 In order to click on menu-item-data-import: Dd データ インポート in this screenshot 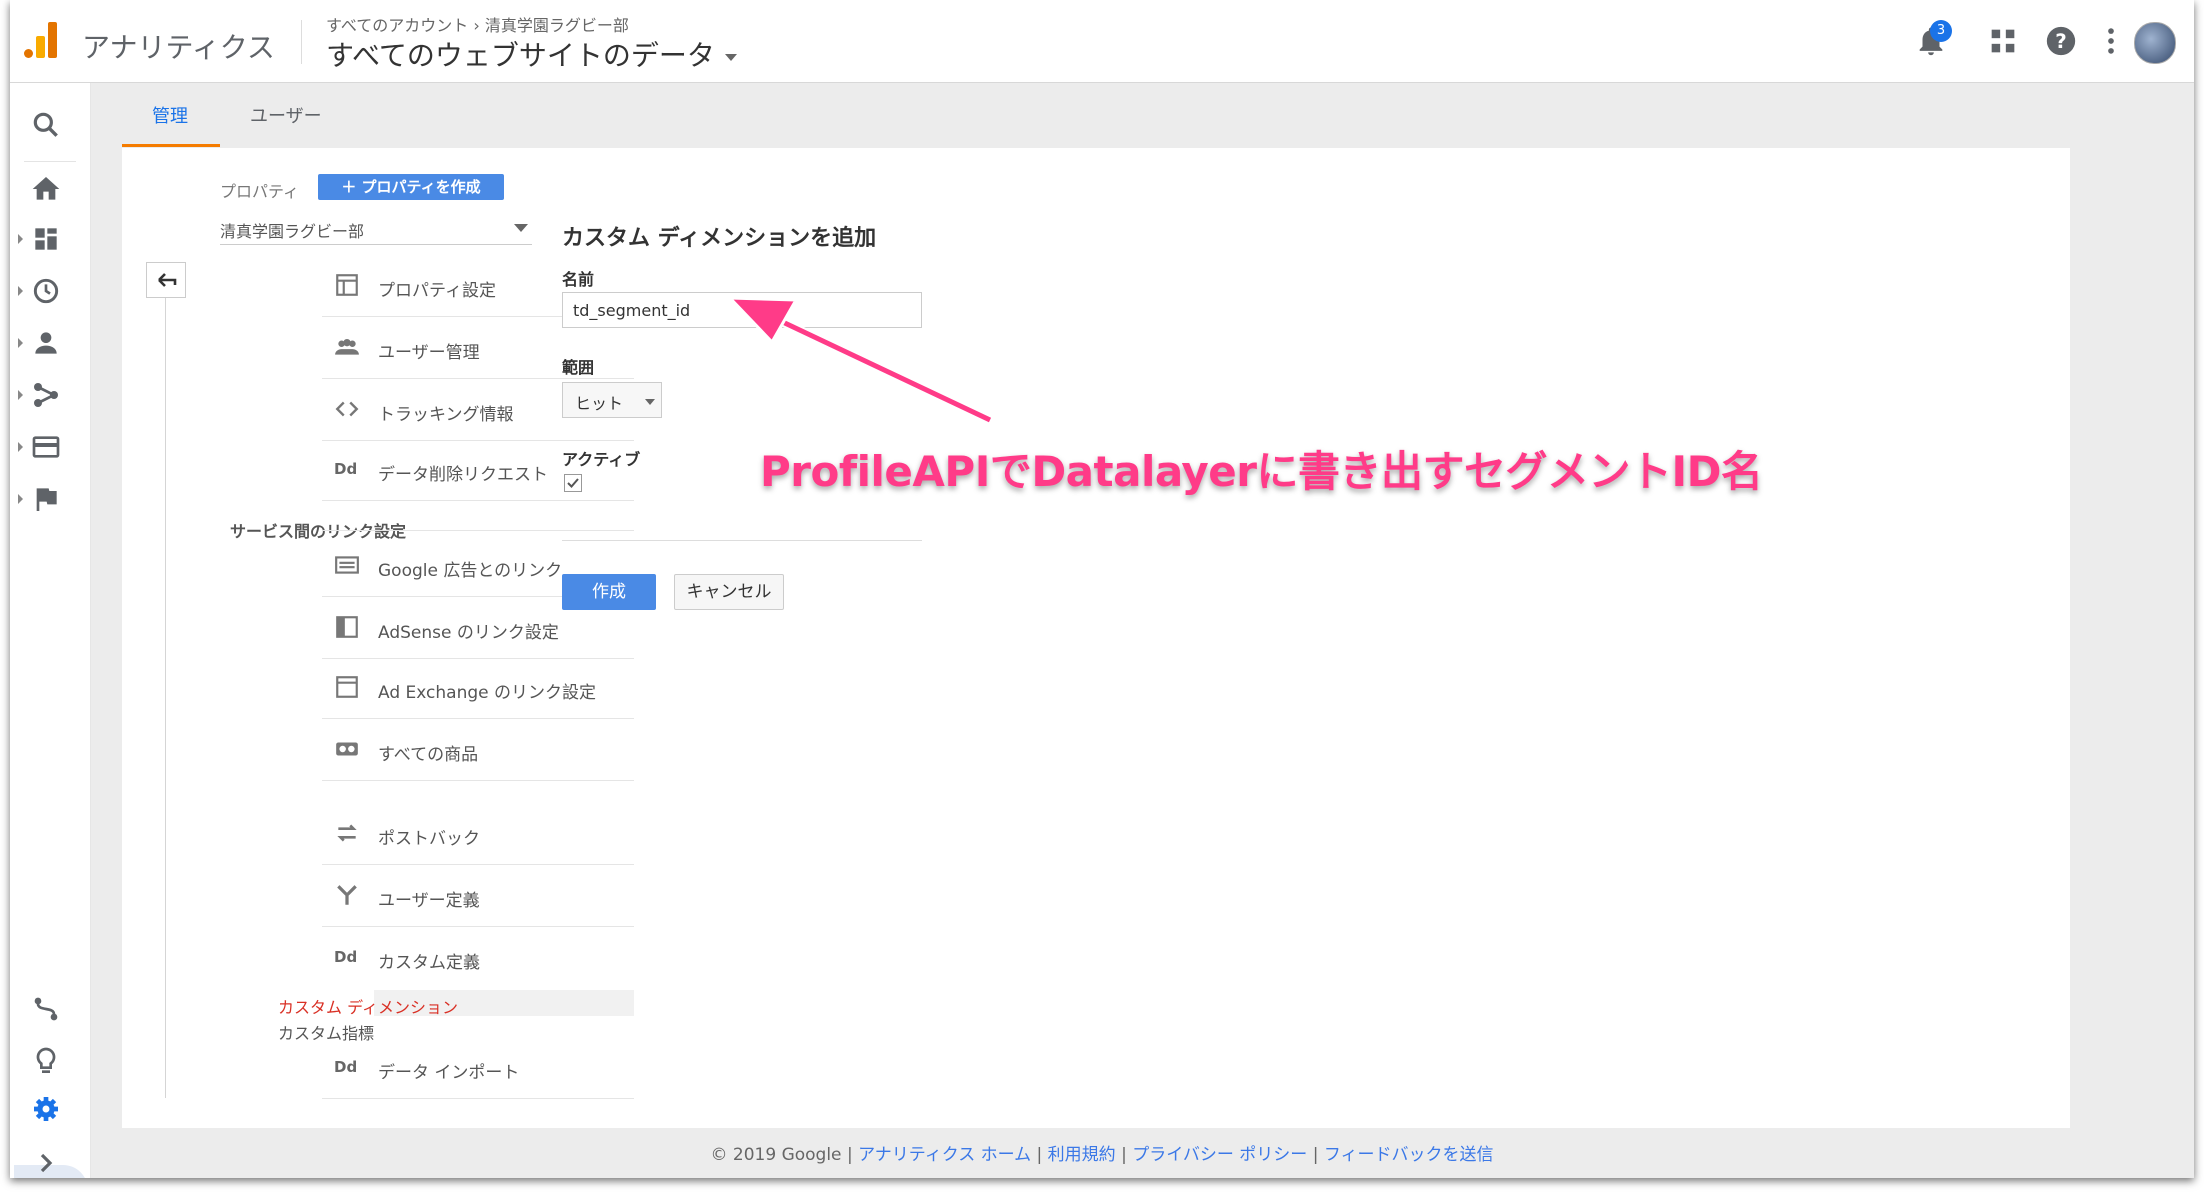, I will do `click(478, 1068)`.